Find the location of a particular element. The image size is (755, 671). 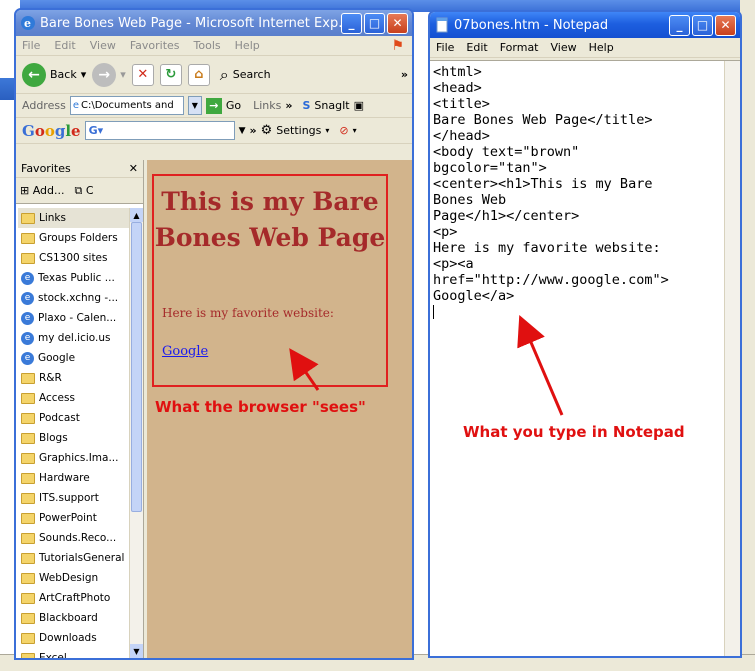

popup-blocker-icon: ⊘ is located at coordinates (343, 130).